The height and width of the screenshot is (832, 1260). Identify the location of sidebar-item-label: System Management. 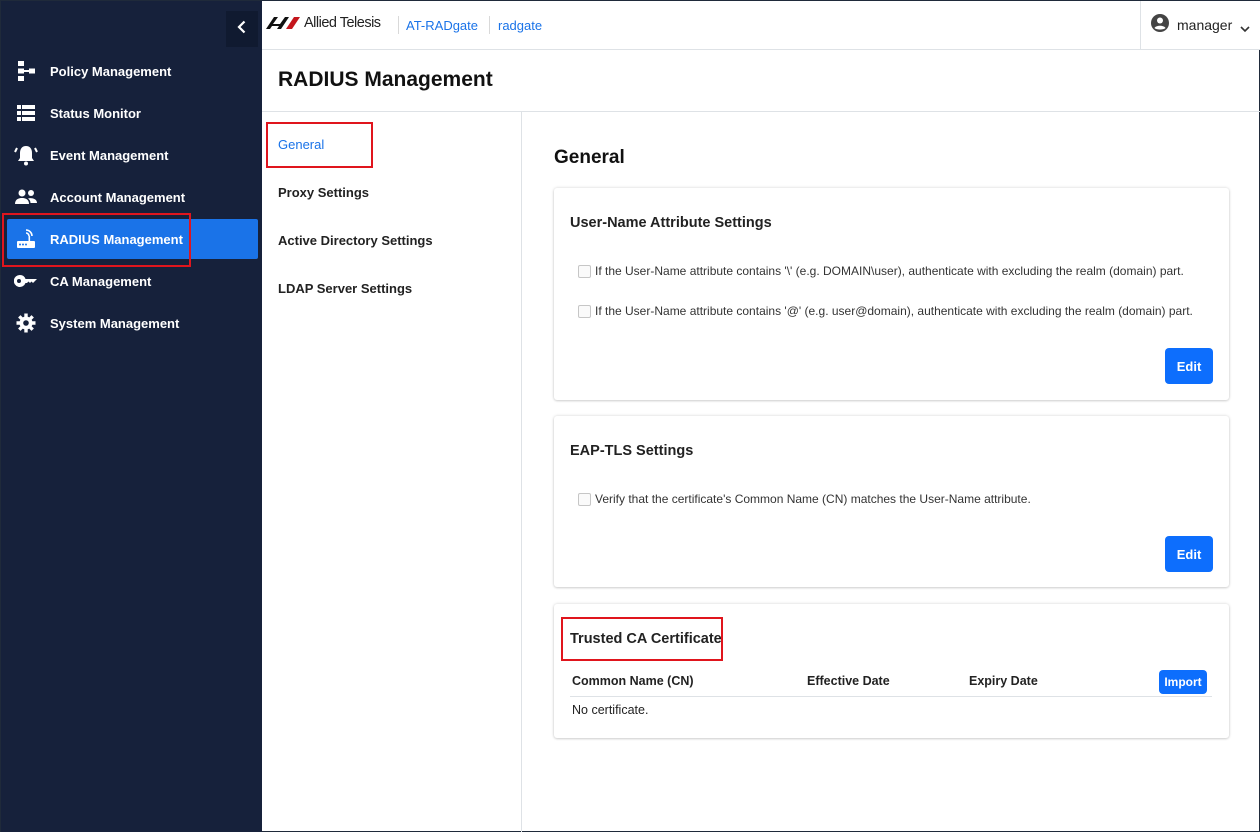
(115, 323).